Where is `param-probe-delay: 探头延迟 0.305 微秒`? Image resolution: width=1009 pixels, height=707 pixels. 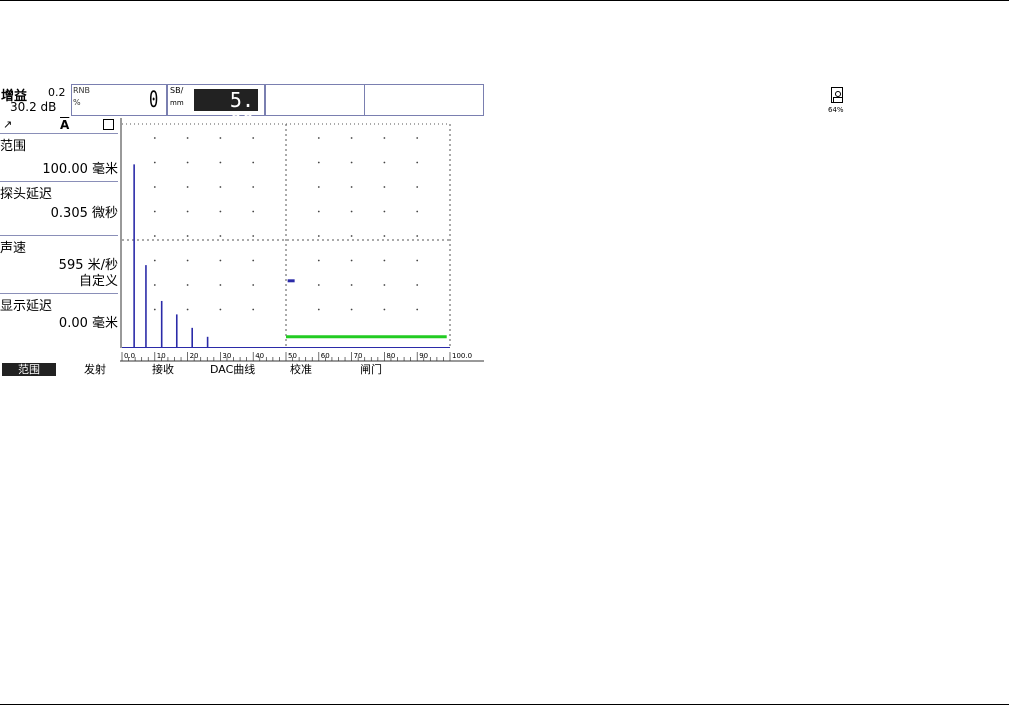
param-probe-delay: 探头延迟 0.305 微秒 is located at coordinates (59, 209).